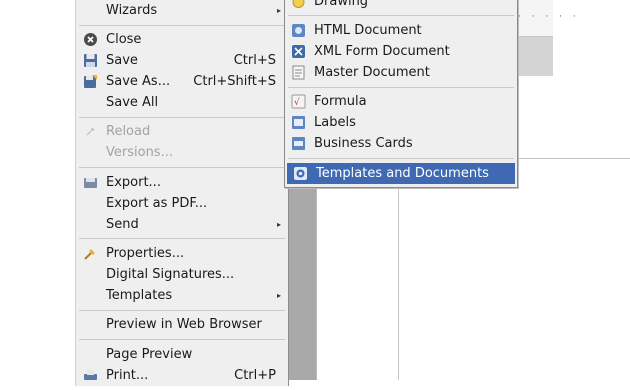  I want to click on submenu-item-master-document: Master Document, so click(401, 72).